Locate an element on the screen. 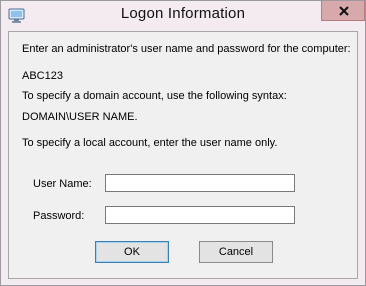 Image resolution: width=366 pixels, height=286 pixels. window-title: Logon Information is located at coordinates (183, 13).